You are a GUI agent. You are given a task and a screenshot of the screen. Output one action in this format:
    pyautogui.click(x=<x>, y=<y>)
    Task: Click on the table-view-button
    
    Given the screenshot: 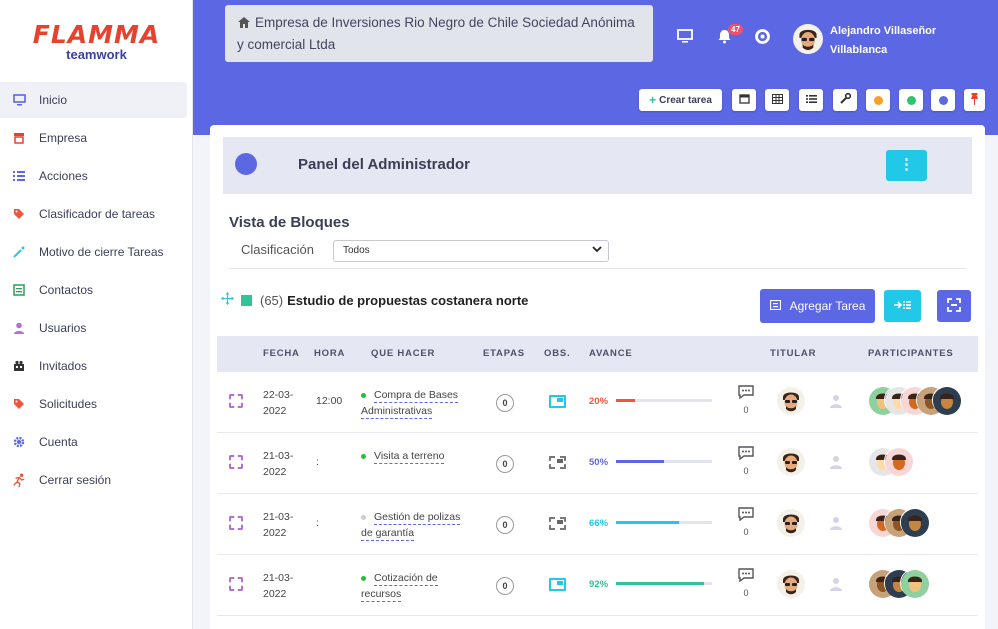 What is the action you would take?
    pyautogui.click(x=777, y=100)
    